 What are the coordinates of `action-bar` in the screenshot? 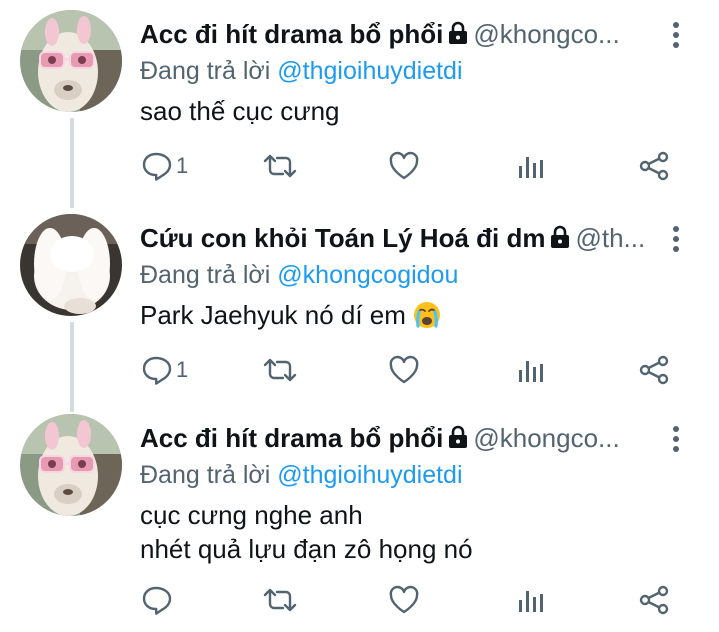 It's located at (410, 600).